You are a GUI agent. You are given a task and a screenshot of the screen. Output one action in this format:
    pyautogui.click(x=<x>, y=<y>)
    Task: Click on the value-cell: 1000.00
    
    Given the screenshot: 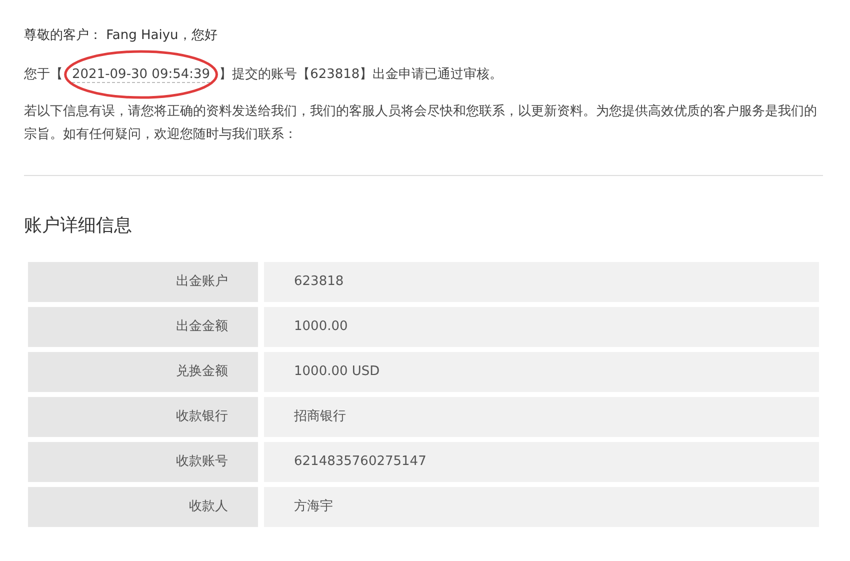 What is the action you would take?
    pyautogui.click(x=541, y=327)
    